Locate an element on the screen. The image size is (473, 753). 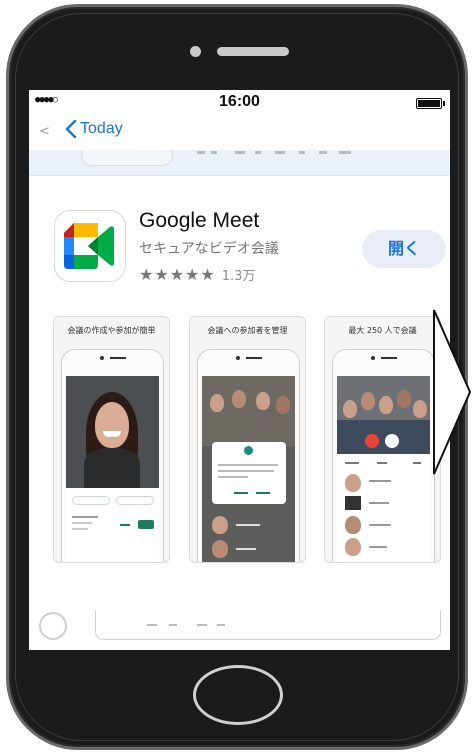
app-title: Google Meet is located at coordinates (199, 220).